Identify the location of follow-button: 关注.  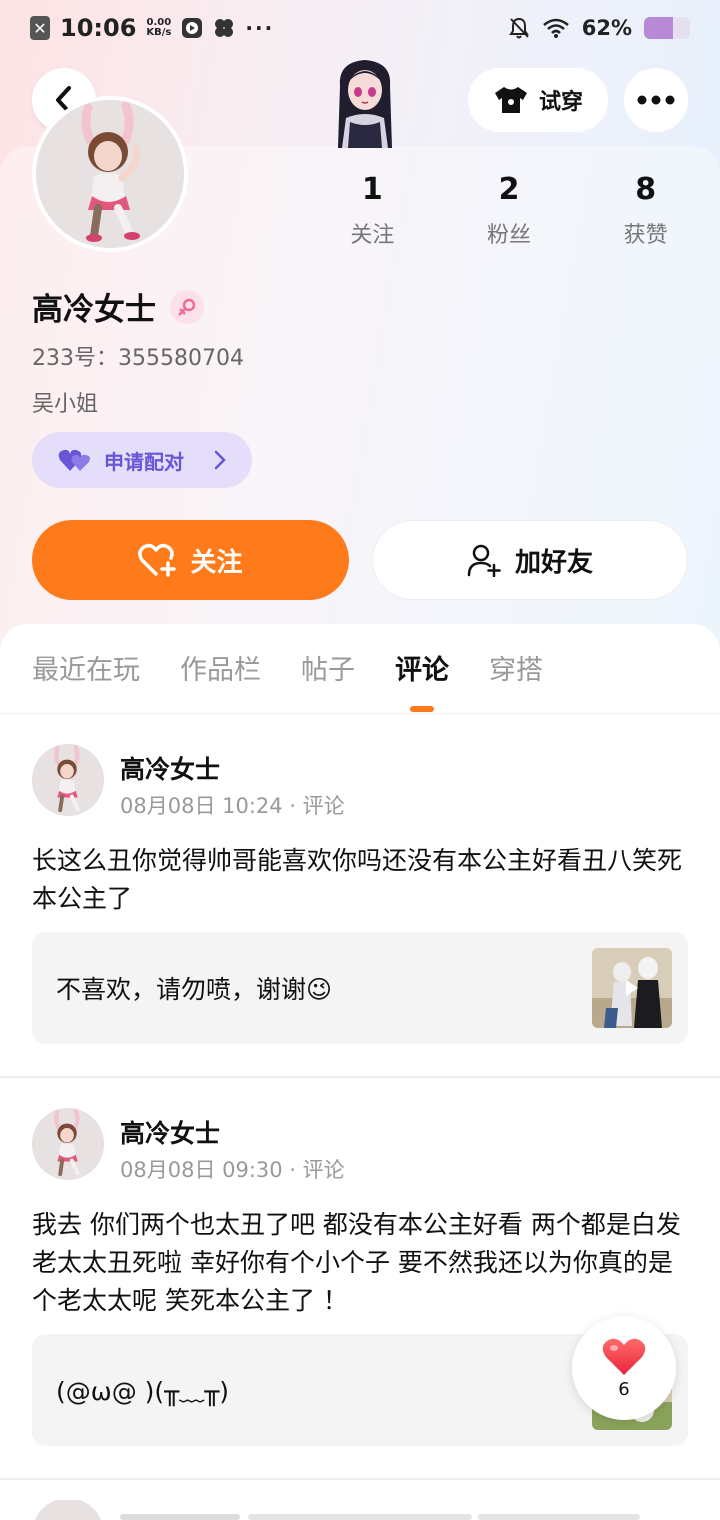
(190, 560).